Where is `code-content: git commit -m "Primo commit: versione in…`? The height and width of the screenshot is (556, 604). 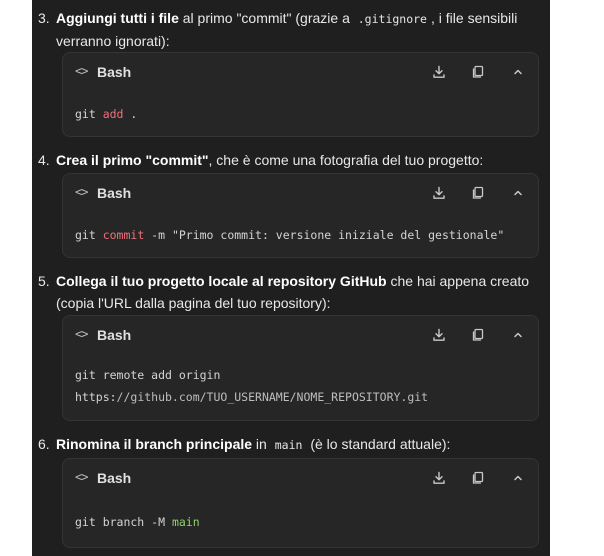 code-content: git commit -m "Primo commit: versione in… is located at coordinates (290, 235).